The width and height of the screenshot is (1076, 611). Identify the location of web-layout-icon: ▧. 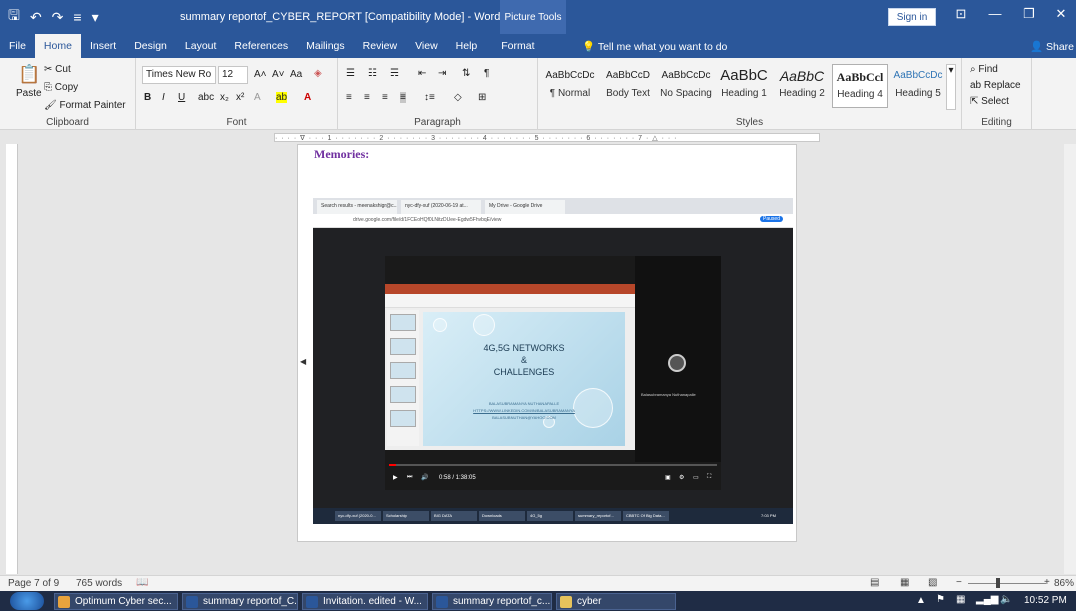
(932, 582).